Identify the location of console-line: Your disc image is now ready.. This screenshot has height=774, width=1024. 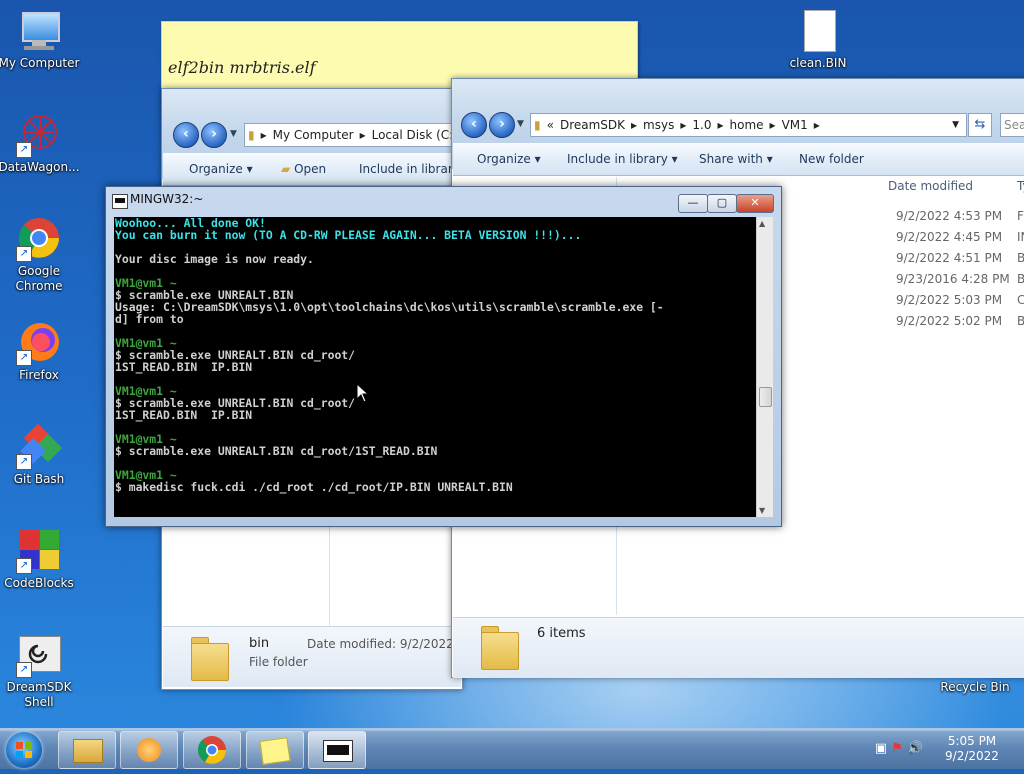
(214, 259).